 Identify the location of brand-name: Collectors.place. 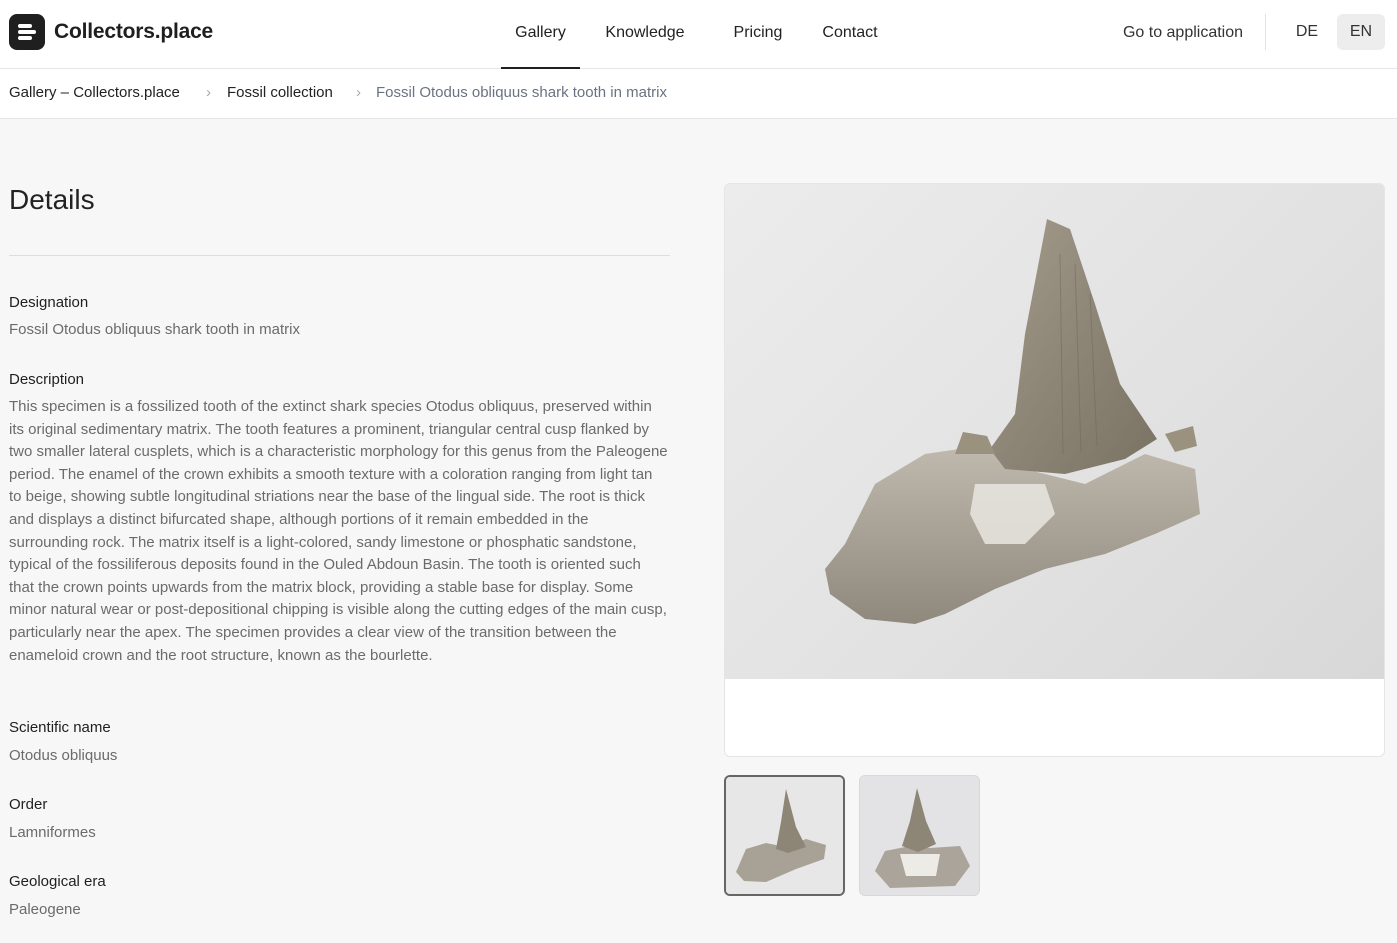
(133, 32).